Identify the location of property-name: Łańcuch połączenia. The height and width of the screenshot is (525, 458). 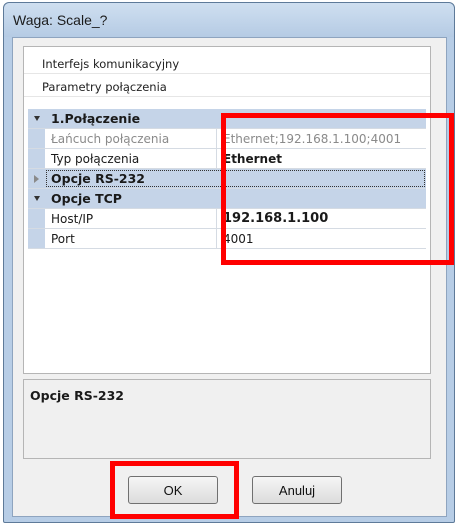
(131, 138).